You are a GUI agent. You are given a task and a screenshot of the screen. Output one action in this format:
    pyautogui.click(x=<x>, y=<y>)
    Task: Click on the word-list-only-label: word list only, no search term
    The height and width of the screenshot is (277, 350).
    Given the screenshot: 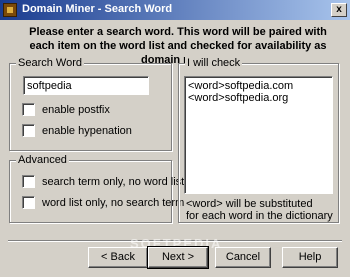 What is the action you would take?
    pyautogui.click(x=113, y=202)
    